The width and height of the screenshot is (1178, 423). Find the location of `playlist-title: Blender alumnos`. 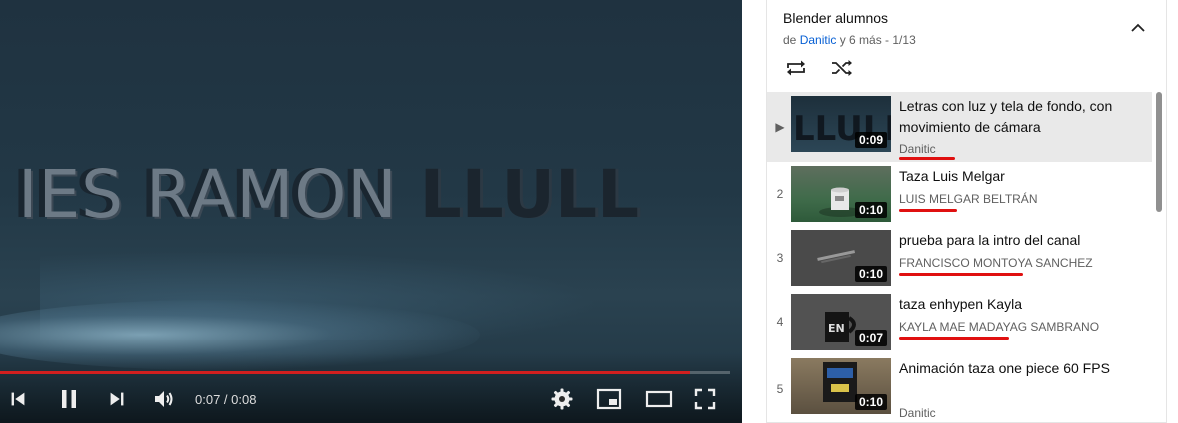

playlist-title: Blender alumnos is located at coordinates (835, 18).